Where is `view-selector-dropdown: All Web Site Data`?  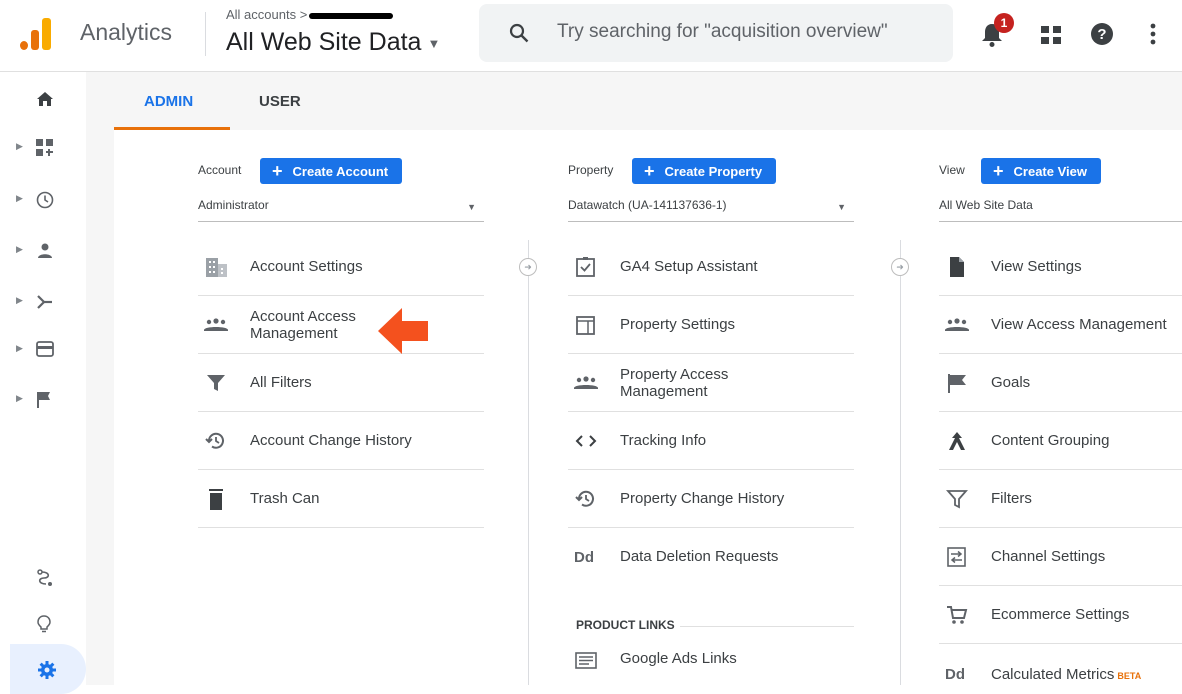 view-selector-dropdown: All Web Site Data is located at coordinates (1060, 210).